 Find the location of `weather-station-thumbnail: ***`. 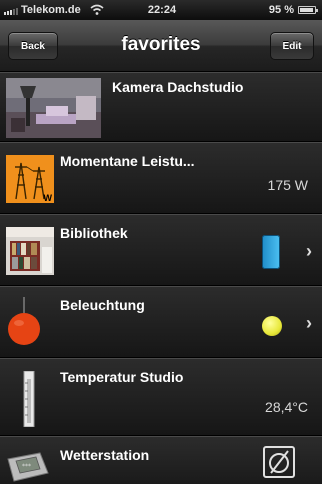

weather-station-thumbnail: *** is located at coordinates (28, 466).